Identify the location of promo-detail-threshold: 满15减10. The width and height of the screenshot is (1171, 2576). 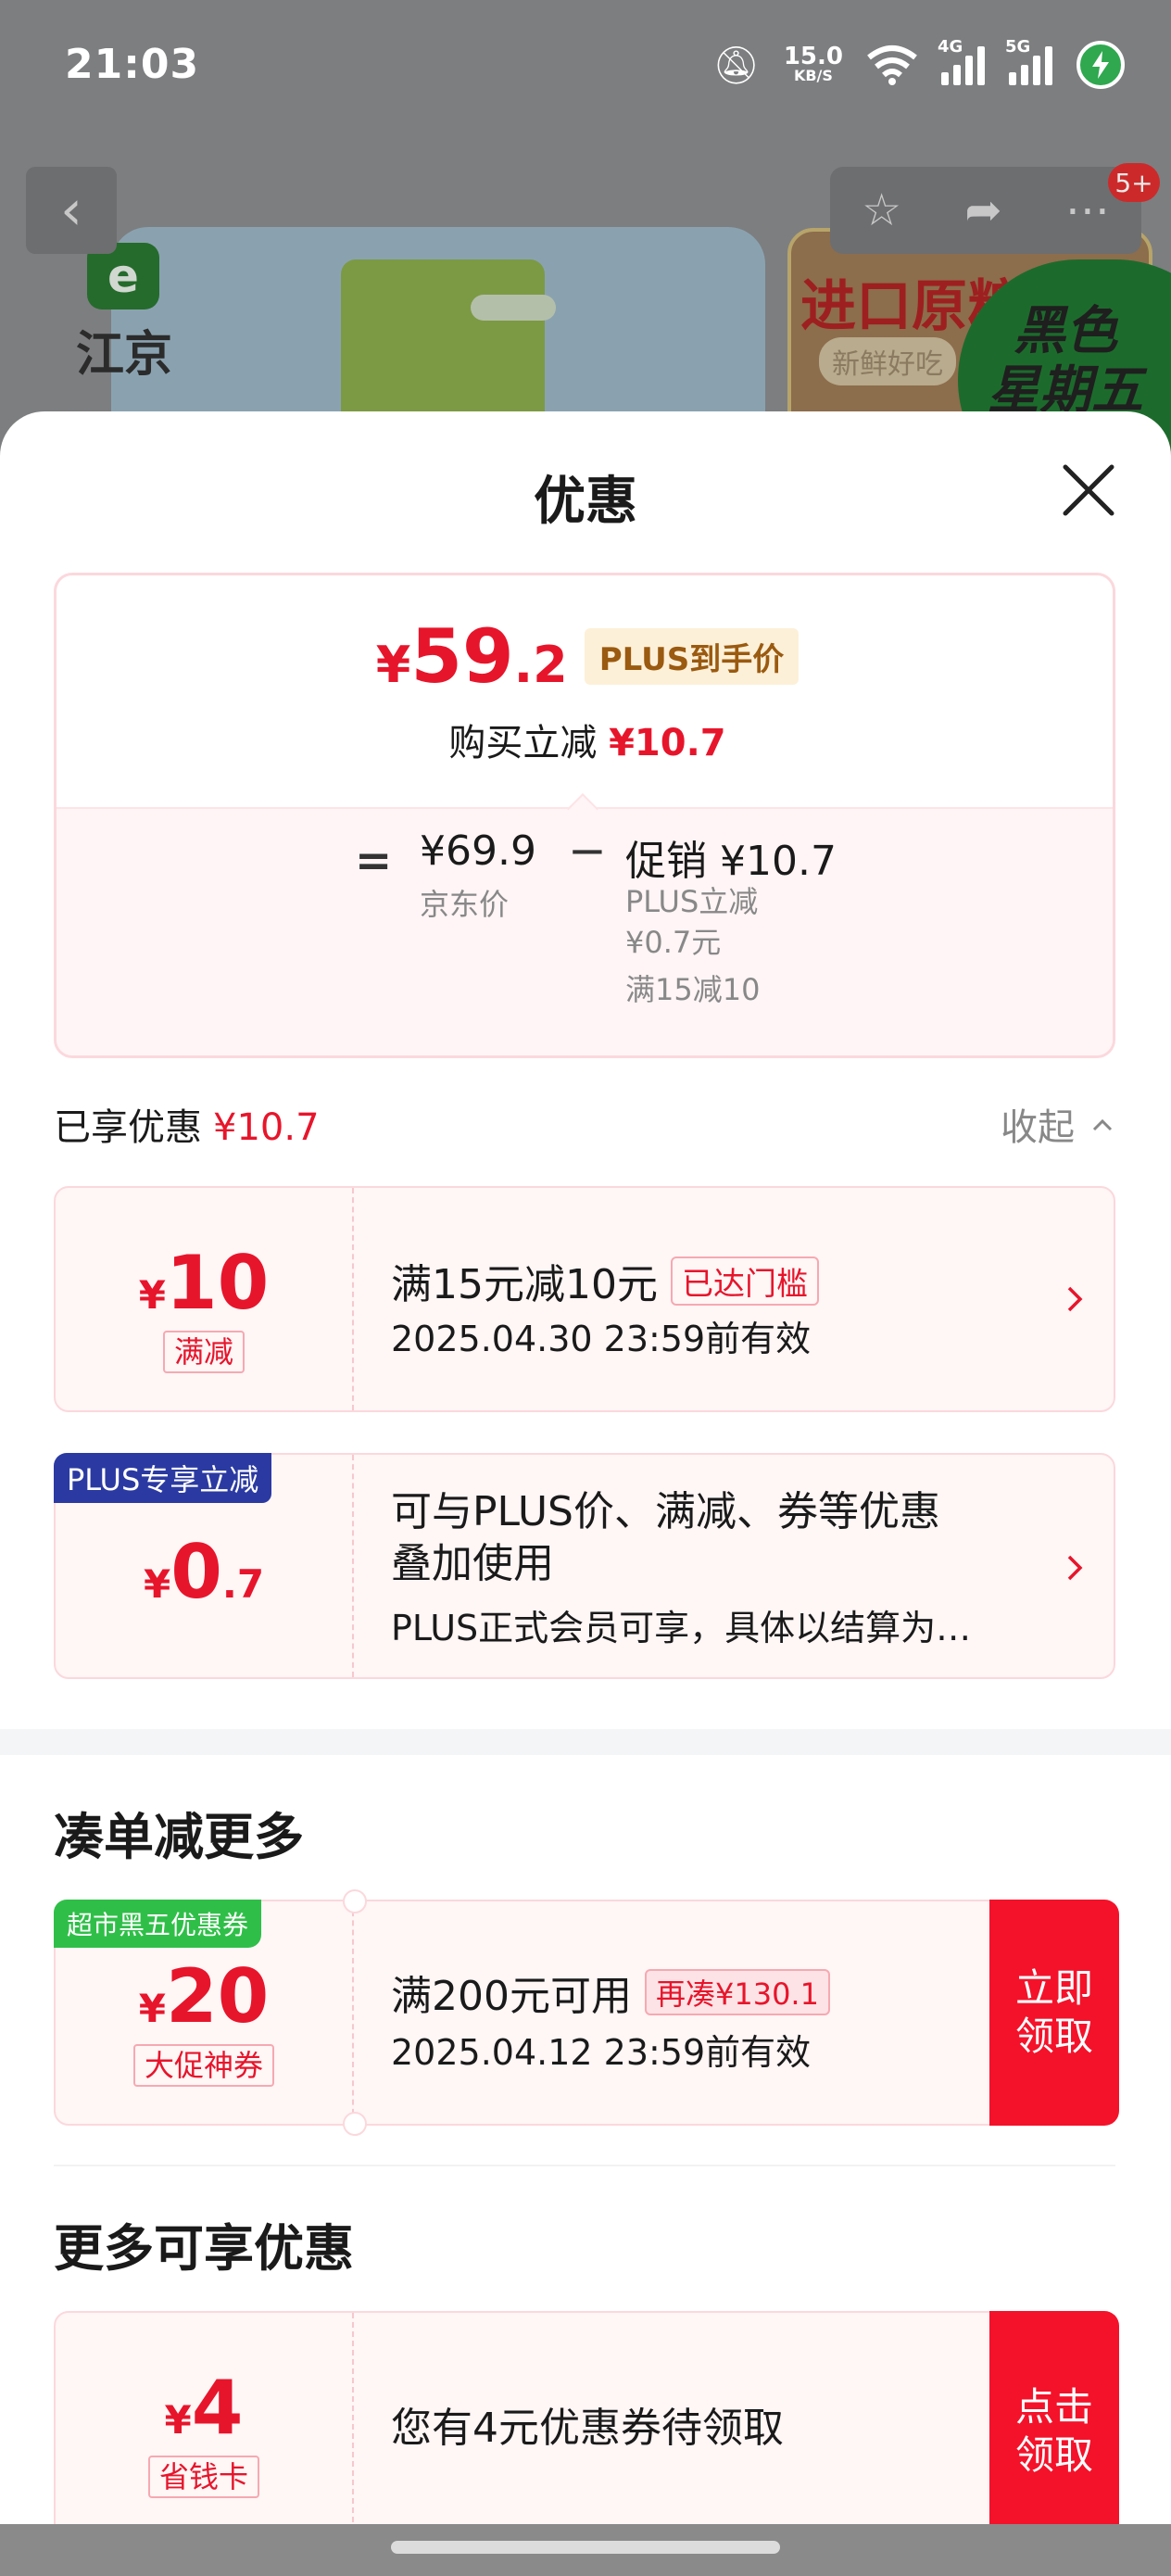
(693, 989).